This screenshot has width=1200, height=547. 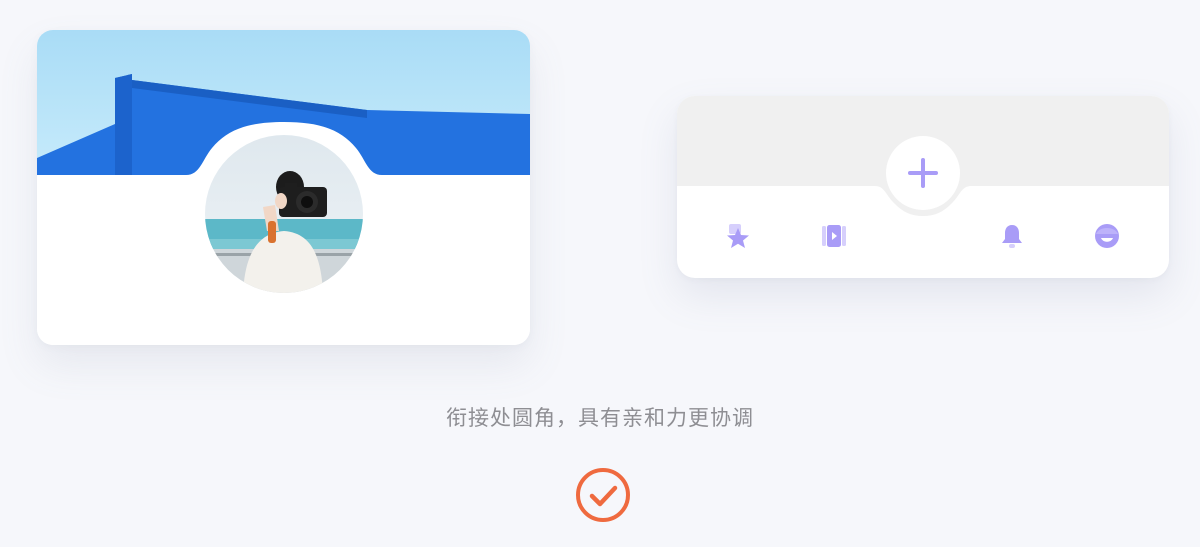 I want to click on face-icon, so click(x=1107, y=236).